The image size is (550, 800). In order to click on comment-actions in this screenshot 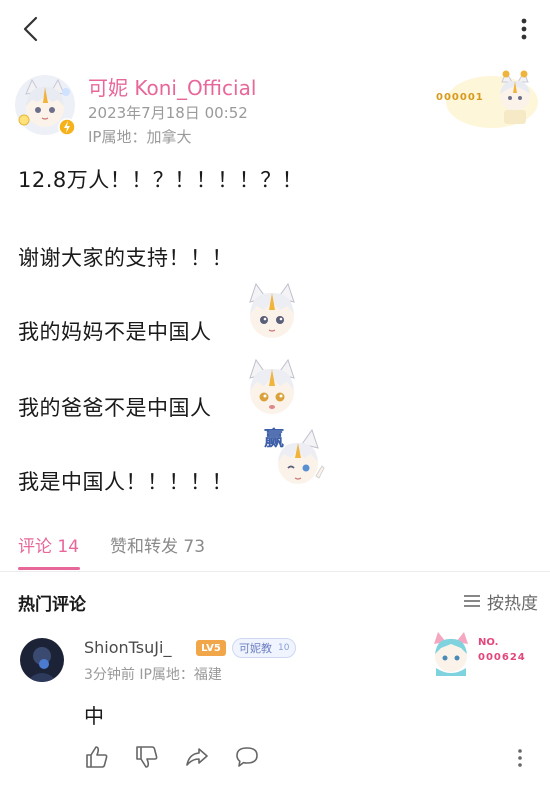, I will do `click(309, 759)`.